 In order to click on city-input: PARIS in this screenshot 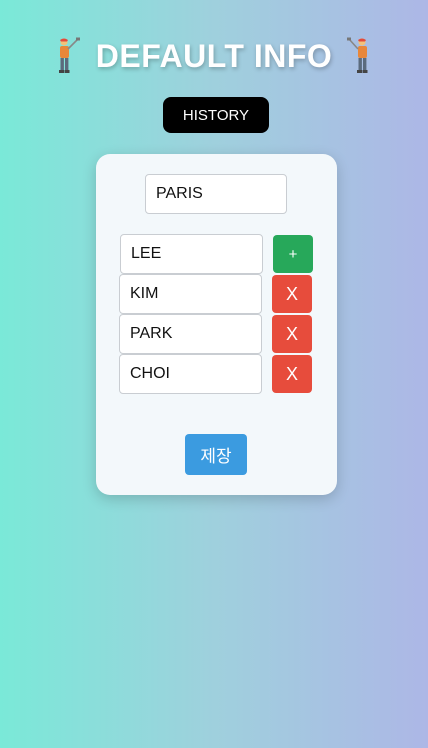, I will do `click(216, 194)`.